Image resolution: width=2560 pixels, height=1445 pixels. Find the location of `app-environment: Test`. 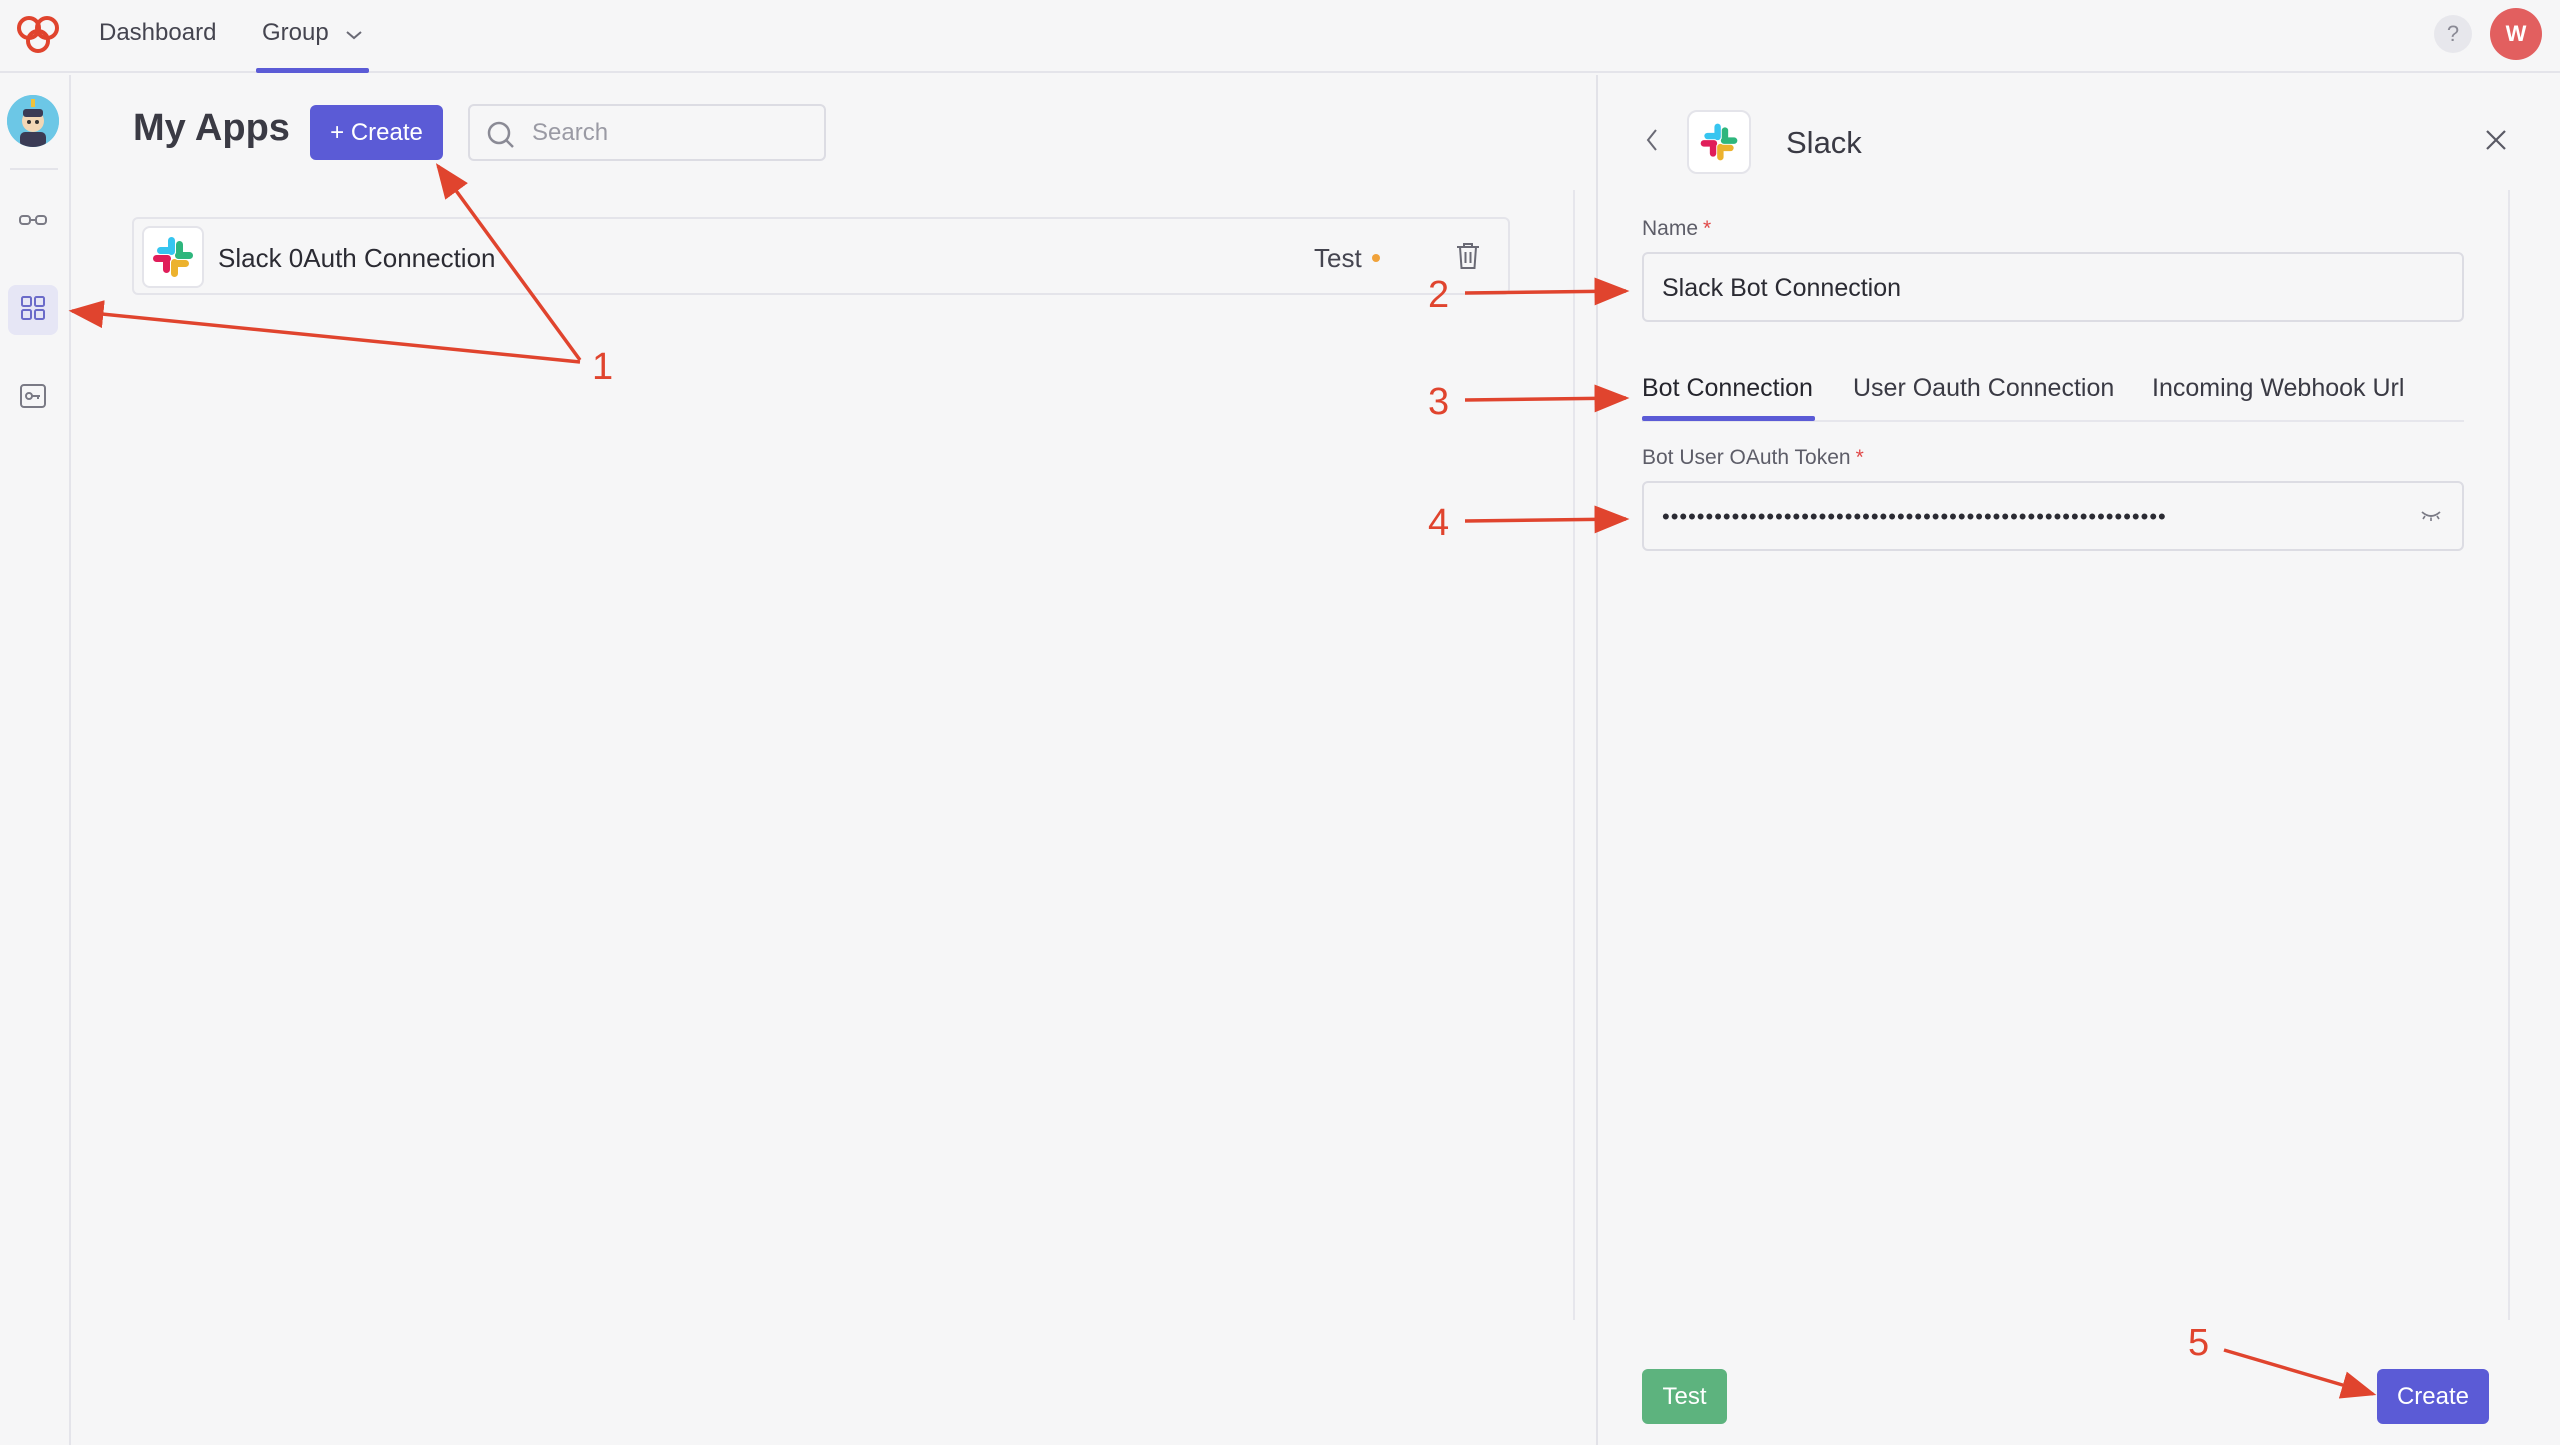

app-environment: Test is located at coordinates (1338, 258).